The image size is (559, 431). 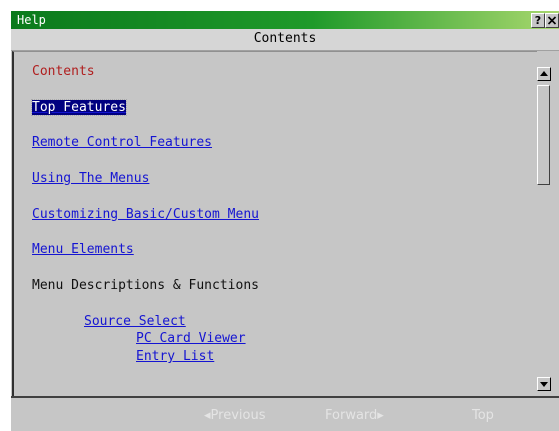 I want to click on link-menu-elements: Menu Elements, so click(x=83, y=249).